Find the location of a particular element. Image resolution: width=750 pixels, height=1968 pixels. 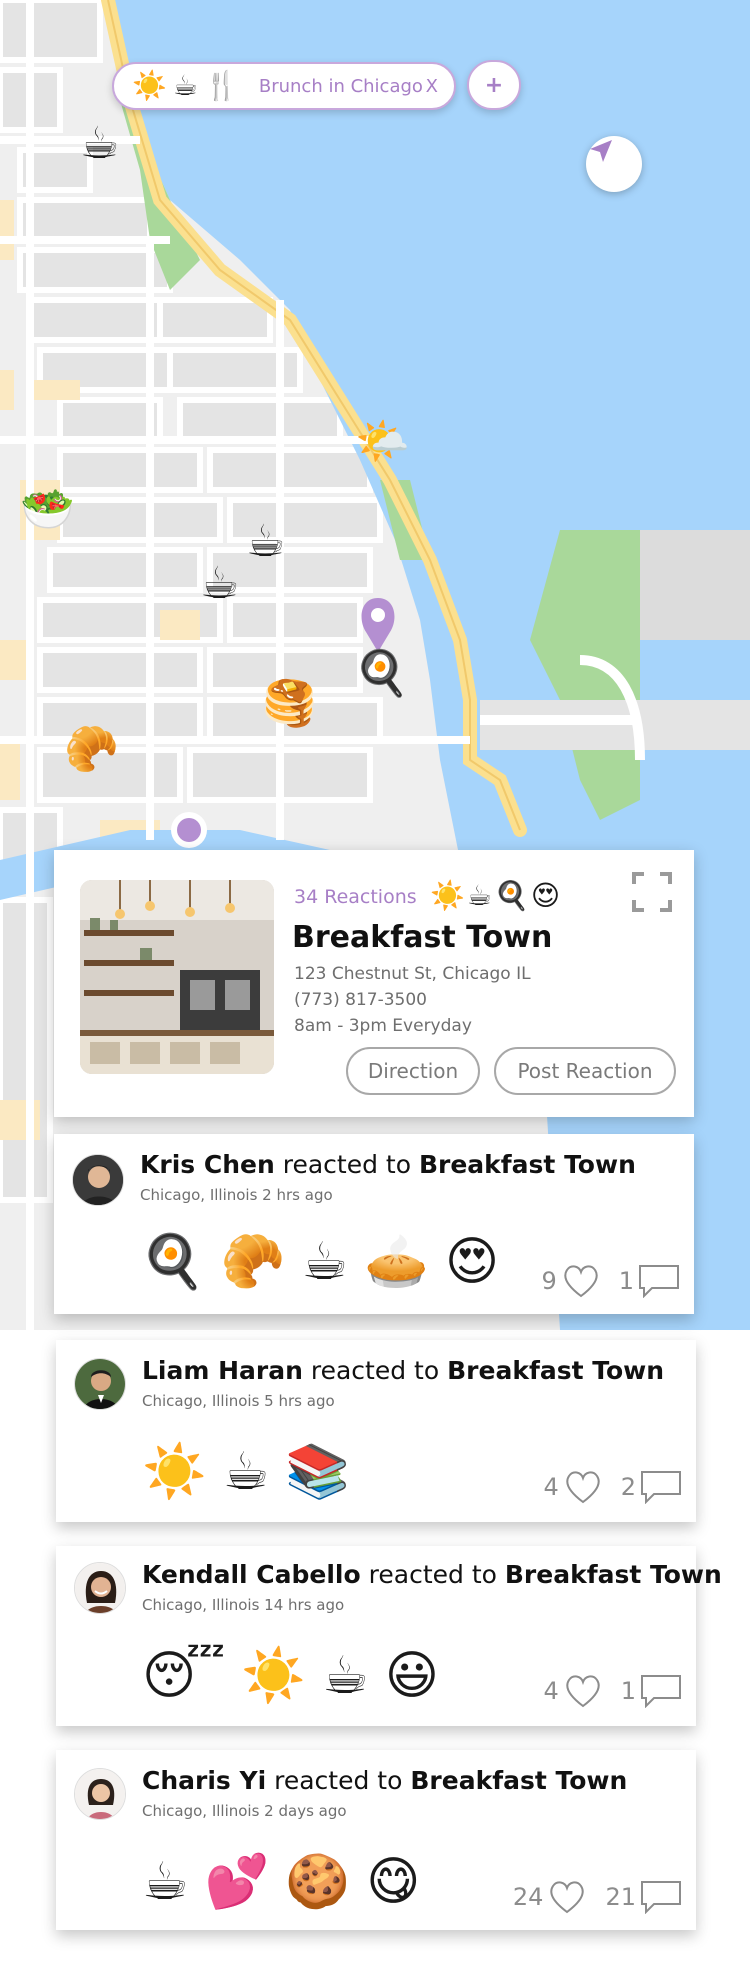

filter-pill: ☀️ ☕ 🍴 Brunch in Chicago X is located at coordinates (284, 86).